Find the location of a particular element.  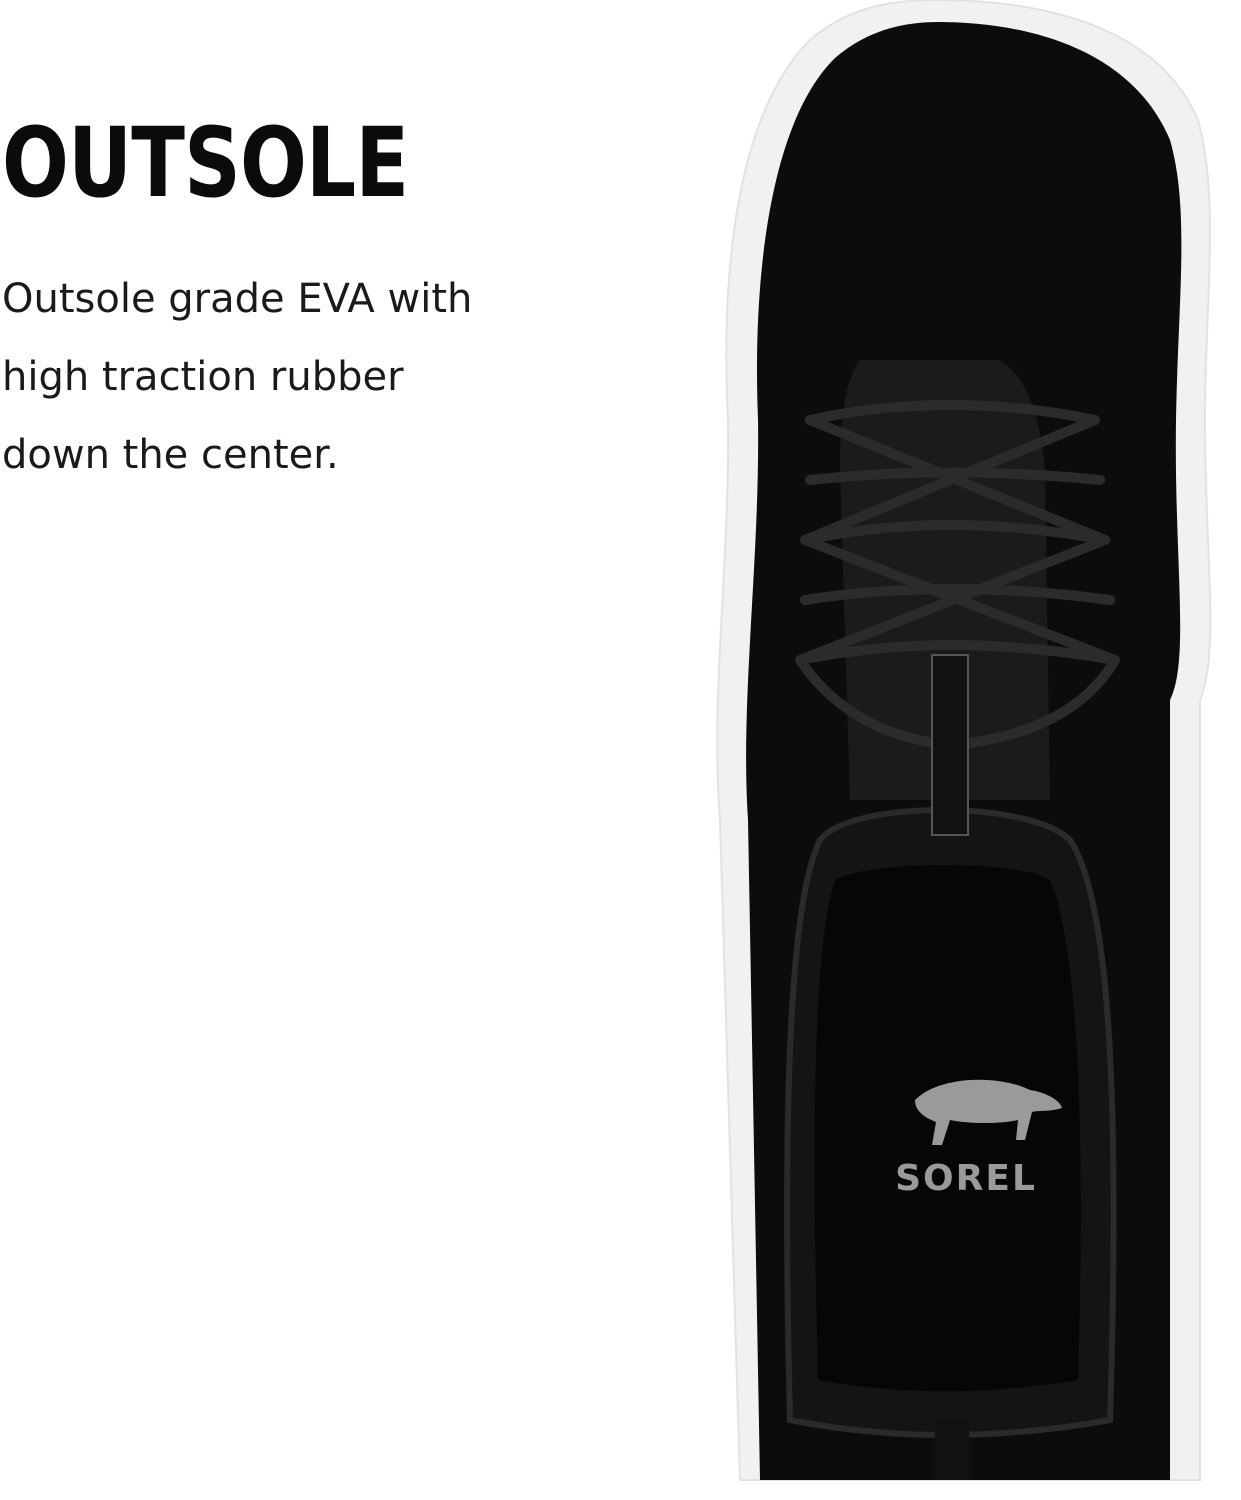

shoe-insole is located at coordinates (947, 1128).